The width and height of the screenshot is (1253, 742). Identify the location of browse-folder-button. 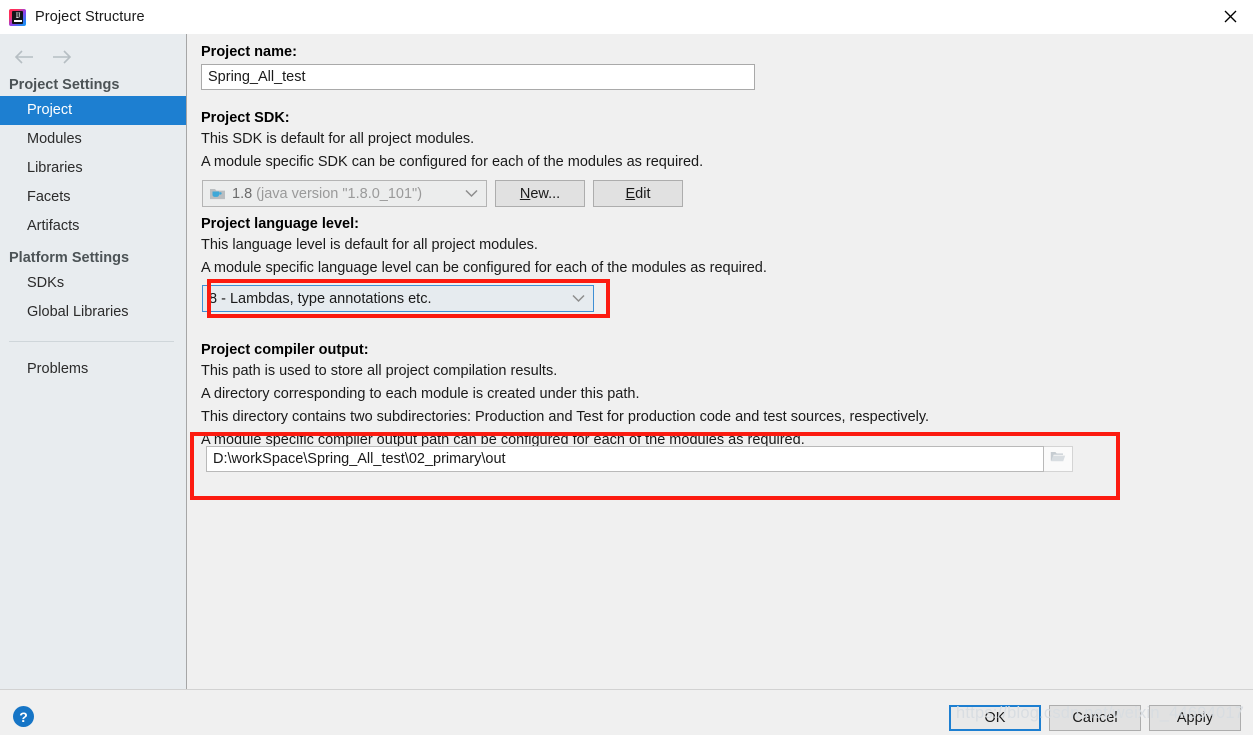
(1058, 459).